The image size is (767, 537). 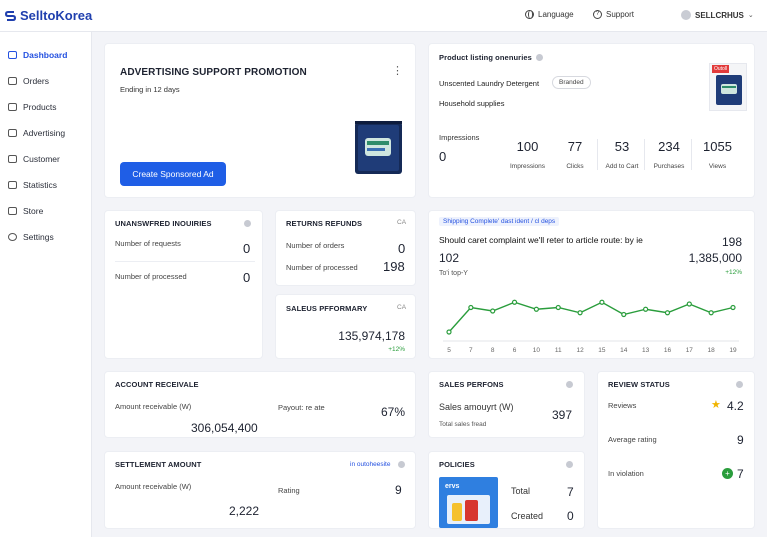 What do you see at coordinates (727, 473) in the screenshot?
I see `violation-icon: +` at bounding box center [727, 473].